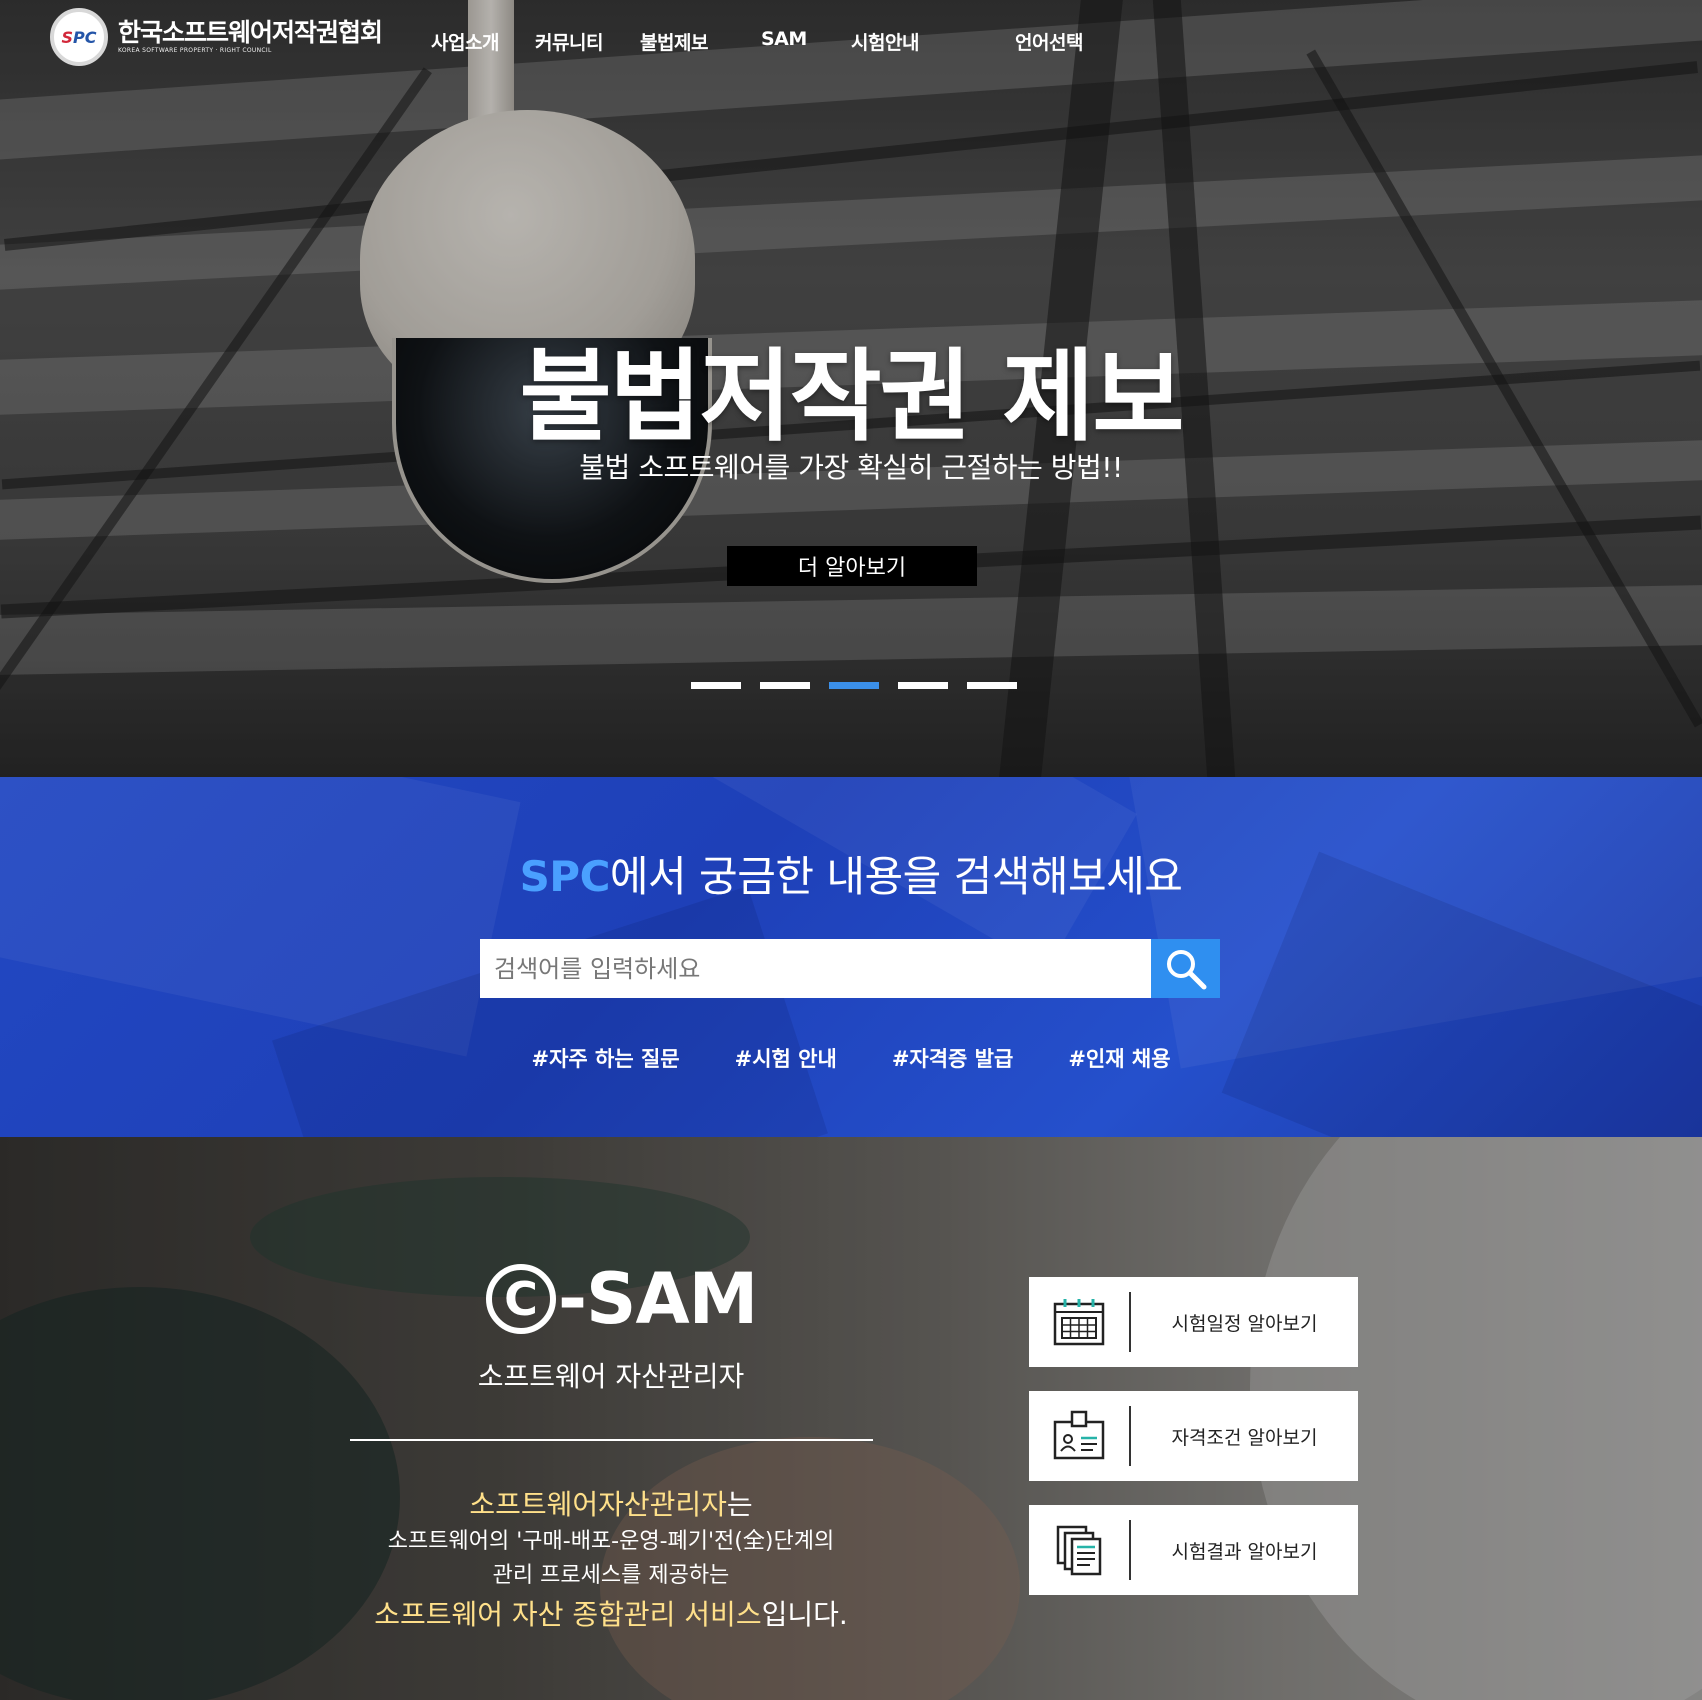  Describe the element at coordinates (1244, 1323) in the screenshot. I see `exam-schedule-label: 시험일정 알아보기` at that location.